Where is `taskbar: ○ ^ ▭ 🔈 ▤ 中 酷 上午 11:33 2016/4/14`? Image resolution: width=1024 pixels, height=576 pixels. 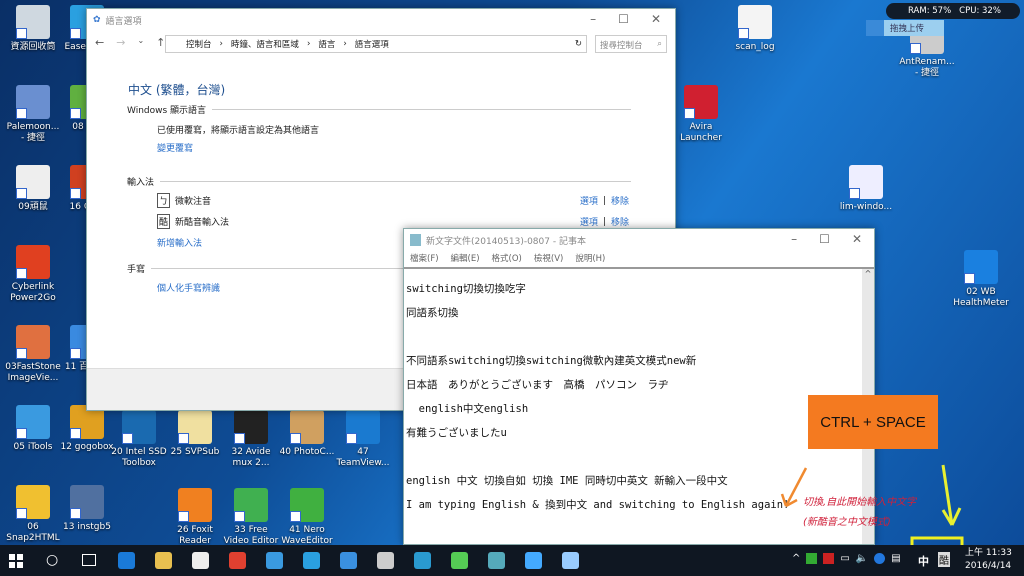
taskbar: ○ ^ ▭ 🔈 ▤ 中 酷 上午 11:33 2016/4/14 is located at coordinates (512, 560).